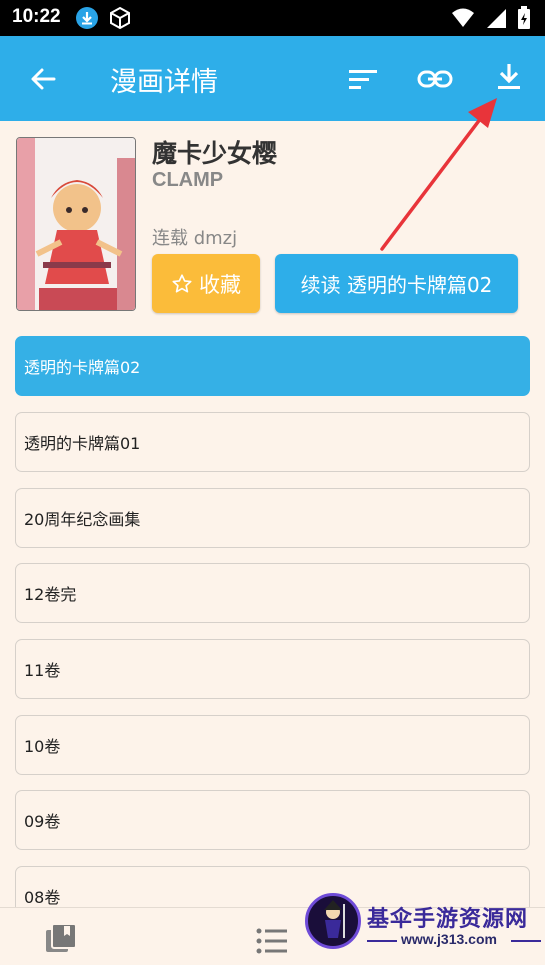  Describe the element at coordinates (220, 284) in the screenshot. I see `favorite-label: 收藏` at that location.